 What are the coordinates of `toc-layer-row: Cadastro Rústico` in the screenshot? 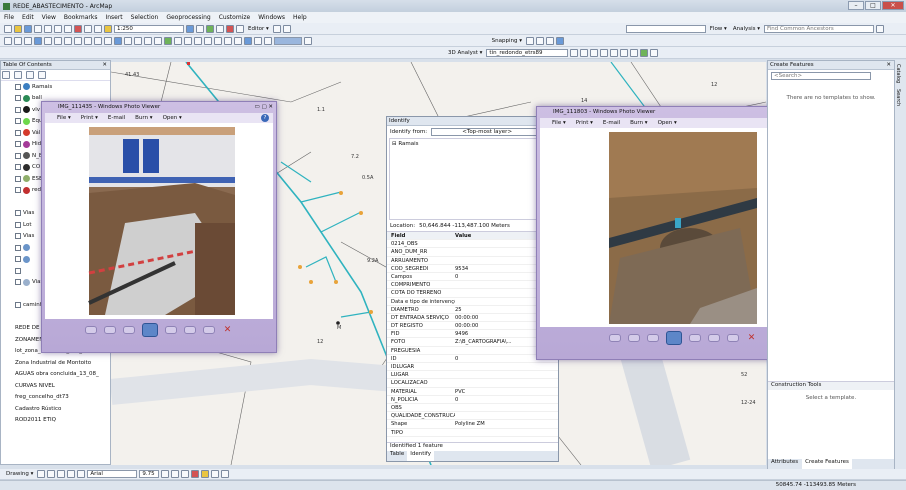 It's located at (55, 409).